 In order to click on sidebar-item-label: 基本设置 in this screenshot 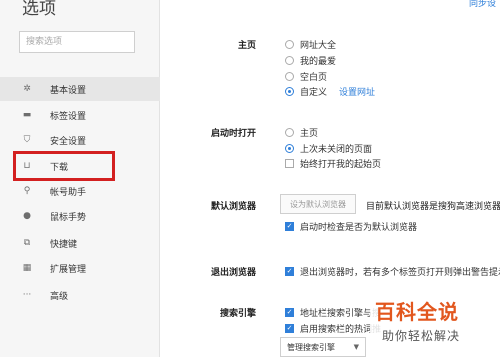, I will do `click(68, 90)`.